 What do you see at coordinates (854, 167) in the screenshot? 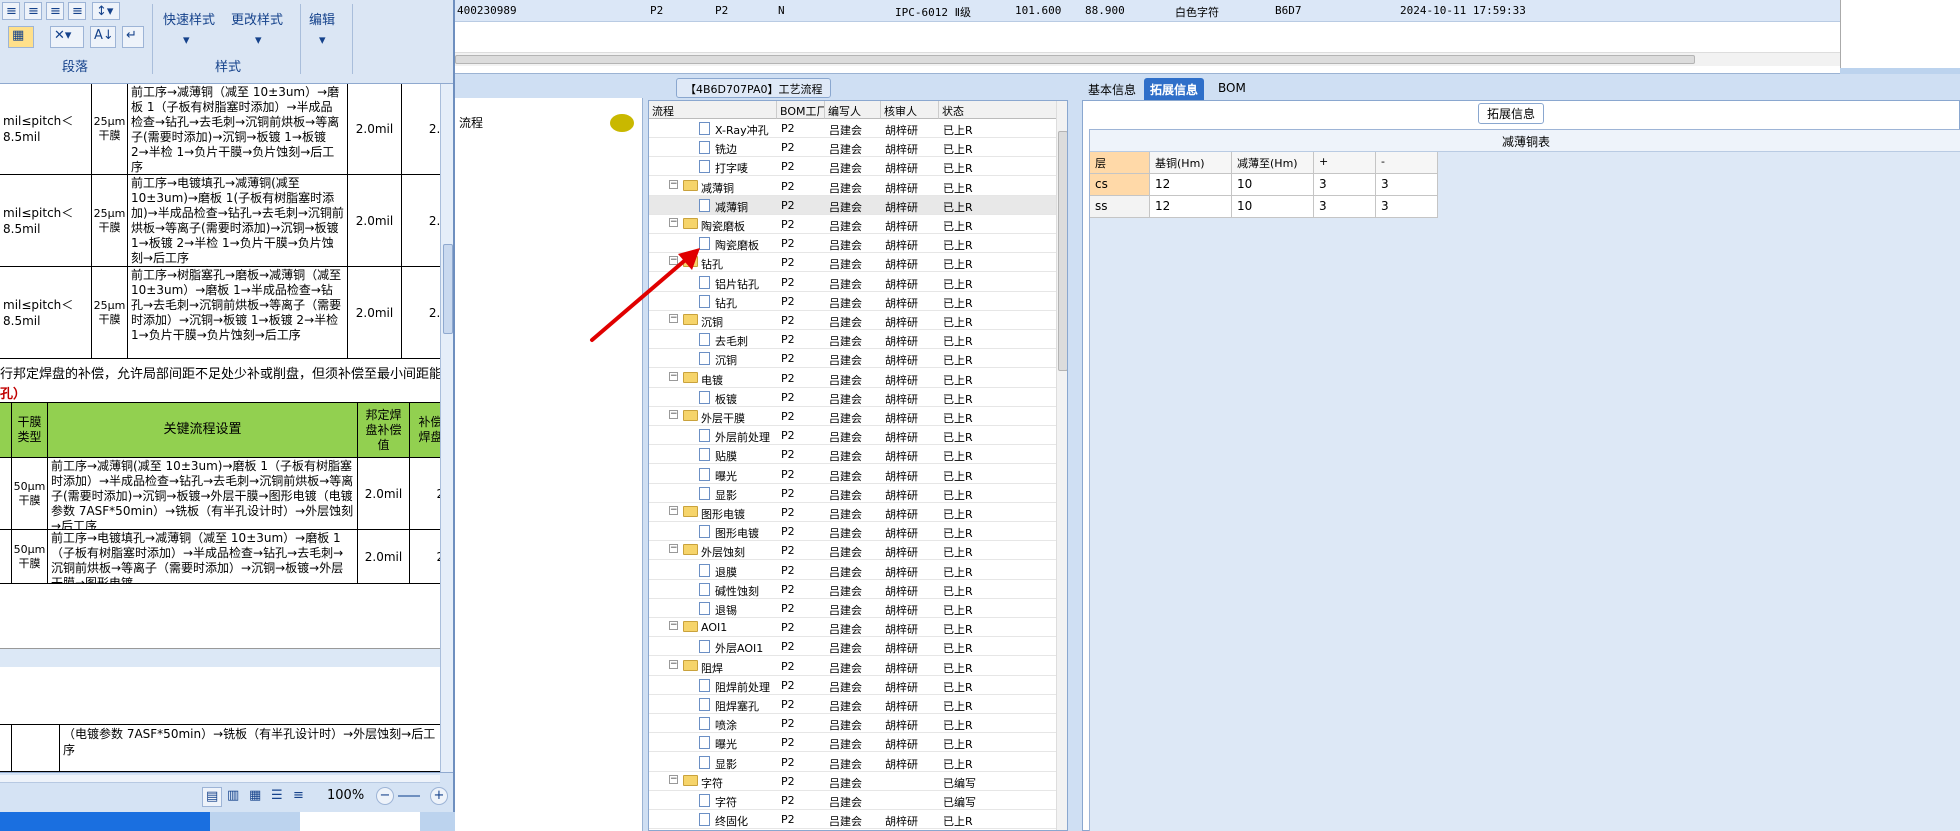
I see `process-row: 打字唛 P2 吕建会 胡梓研 已上R` at bounding box center [854, 167].